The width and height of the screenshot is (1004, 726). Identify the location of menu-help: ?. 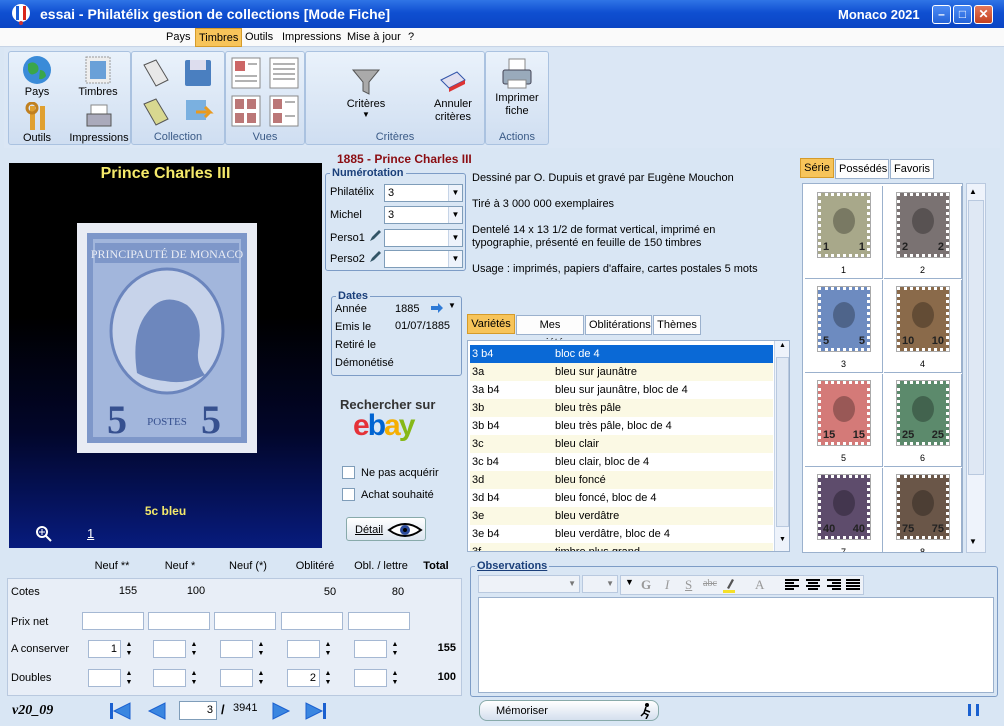
(411, 37).